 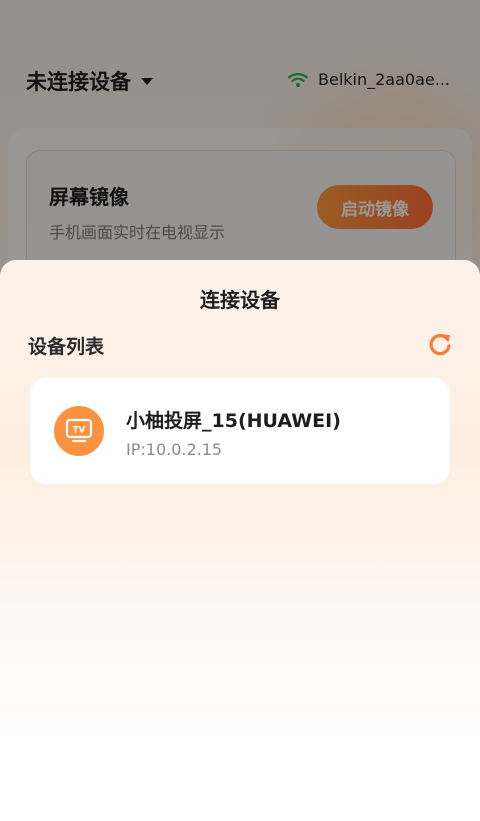 I want to click on tv-icon: TV, so click(x=79, y=431).